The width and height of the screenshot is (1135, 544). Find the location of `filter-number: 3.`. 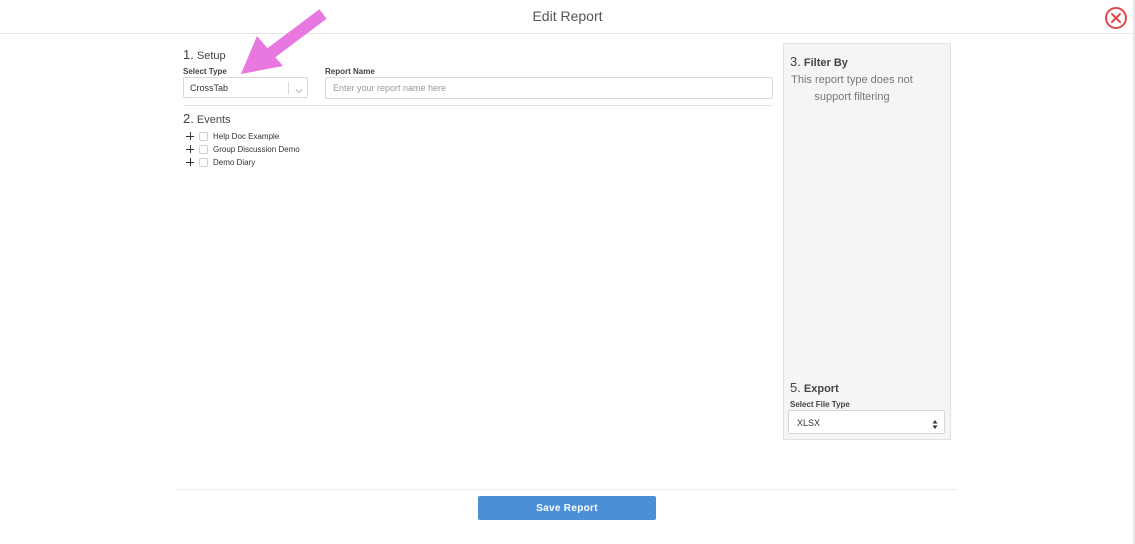

filter-number: 3. is located at coordinates (795, 61).